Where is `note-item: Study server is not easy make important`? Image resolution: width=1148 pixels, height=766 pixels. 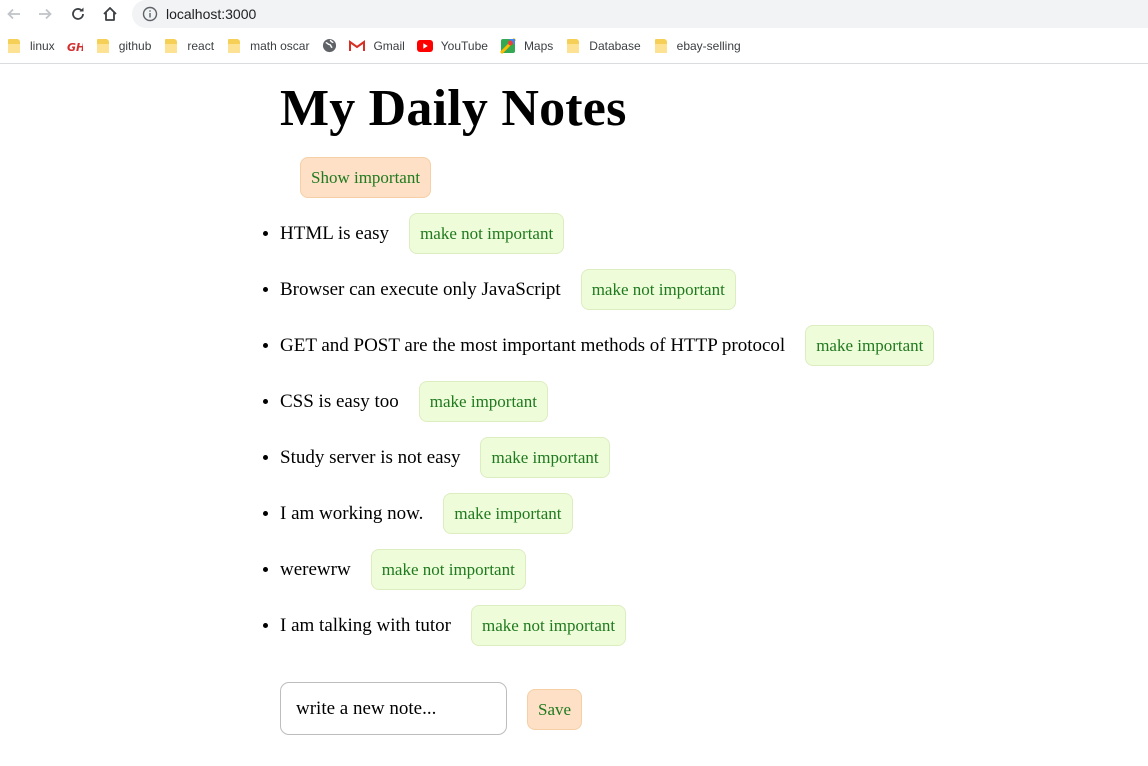
note-item: Study server is not easy make important is located at coordinates (607, 465).